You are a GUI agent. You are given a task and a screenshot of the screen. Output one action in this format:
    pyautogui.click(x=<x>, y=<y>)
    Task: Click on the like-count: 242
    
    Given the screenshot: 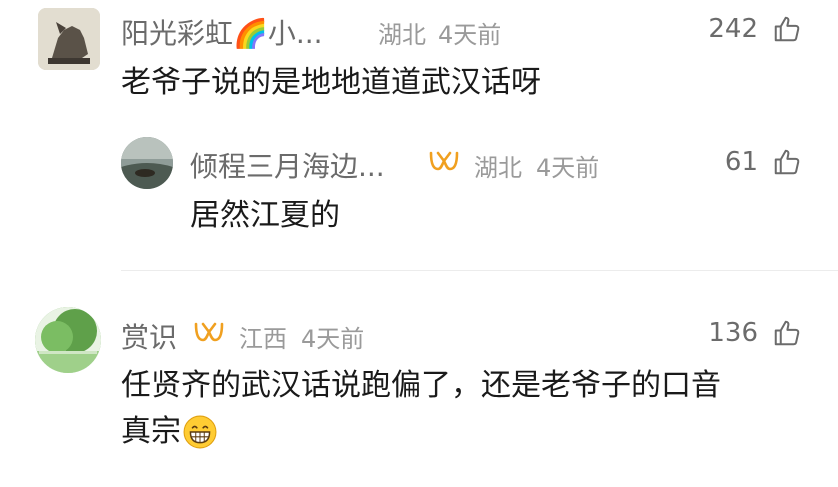 What is the action you would take?
    pyautogui.click(x=733, y=29)
    